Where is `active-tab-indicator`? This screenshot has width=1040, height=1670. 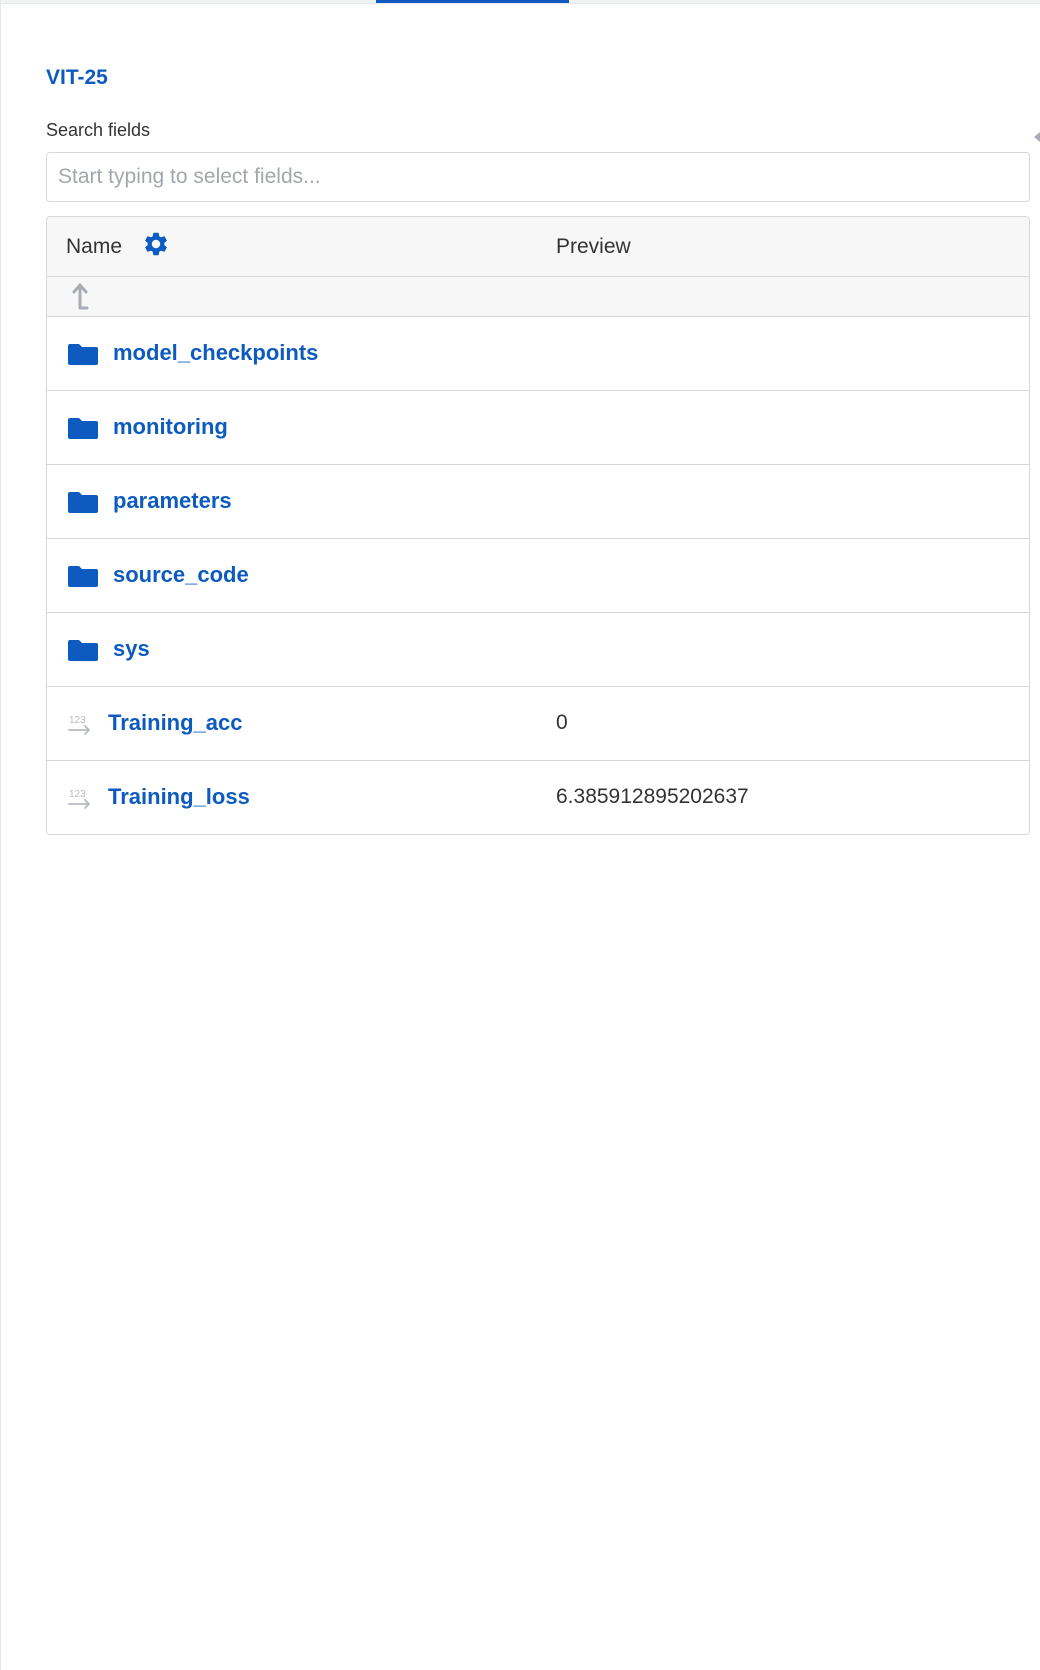 active-tab-indicator is located at coordinates (472, 1).